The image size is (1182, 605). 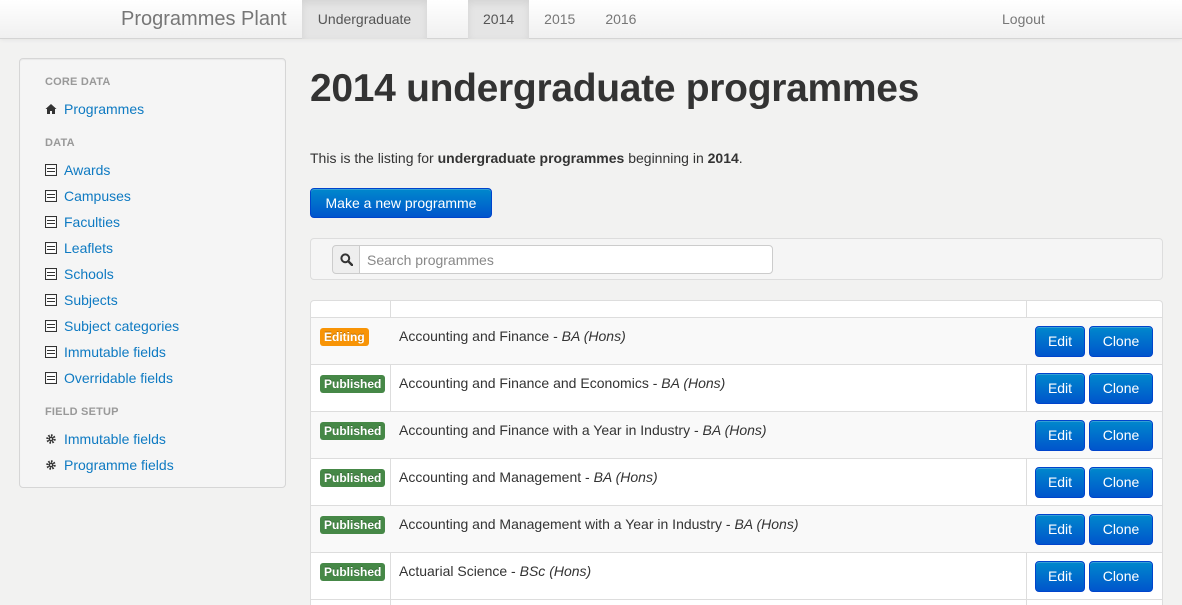 I want to click on sidebar-item-subjects: Subjects, so click(x=81, y=300).